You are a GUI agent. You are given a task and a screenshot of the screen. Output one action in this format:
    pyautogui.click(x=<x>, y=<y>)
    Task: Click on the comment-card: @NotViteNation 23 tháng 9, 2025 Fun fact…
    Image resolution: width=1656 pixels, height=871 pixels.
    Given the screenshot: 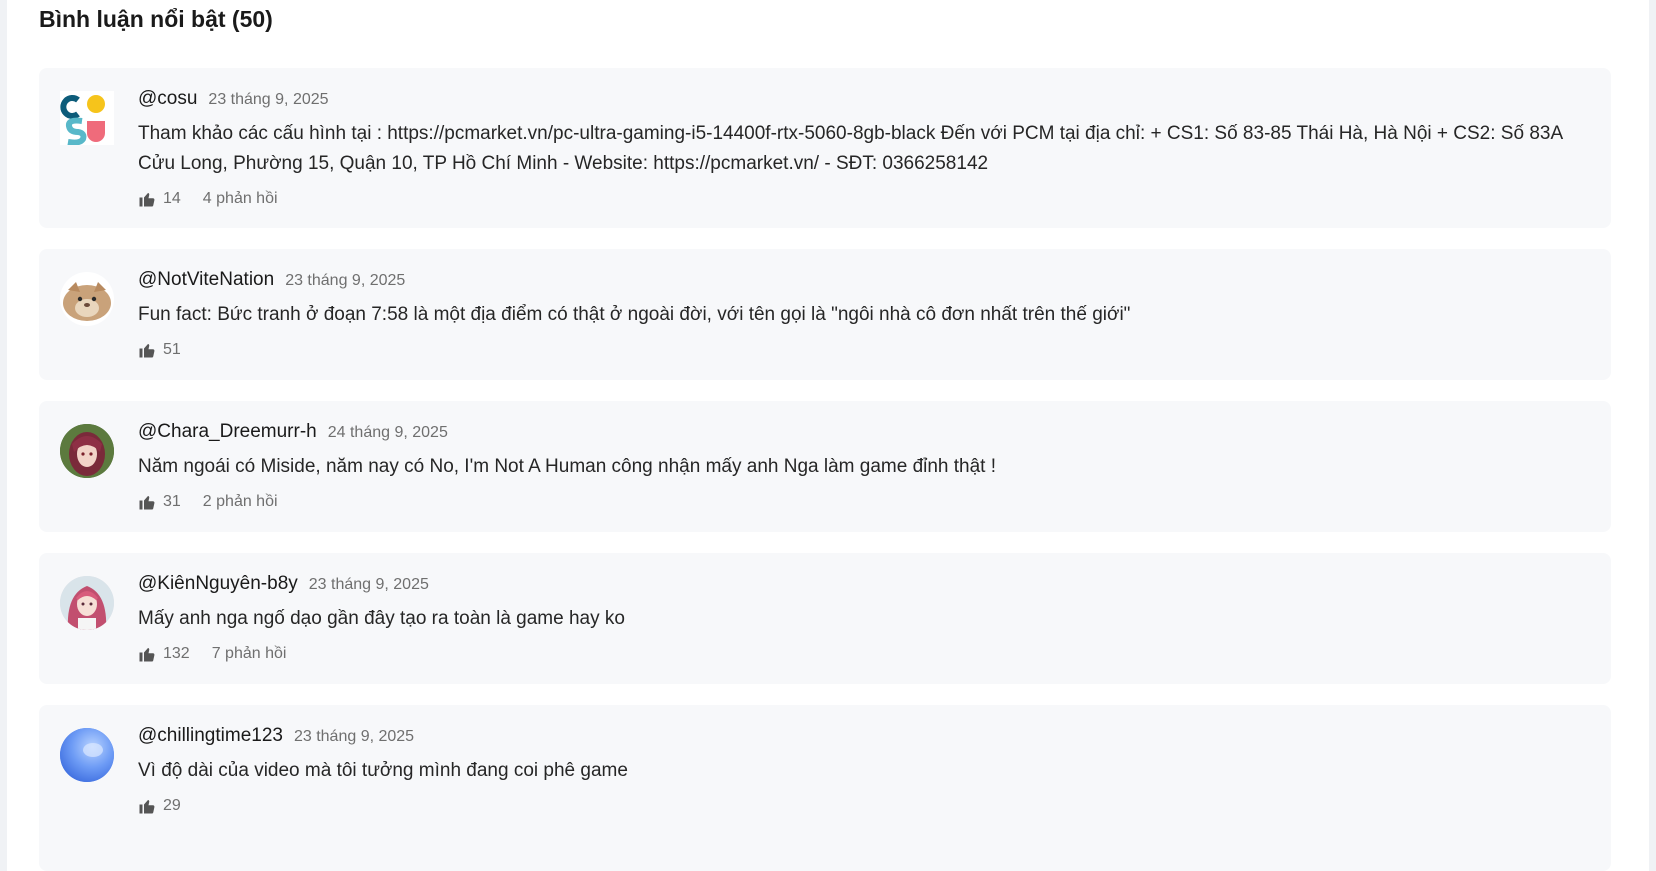 What is the action you would take?
    pyautogui.click(x=825, y=314)
    